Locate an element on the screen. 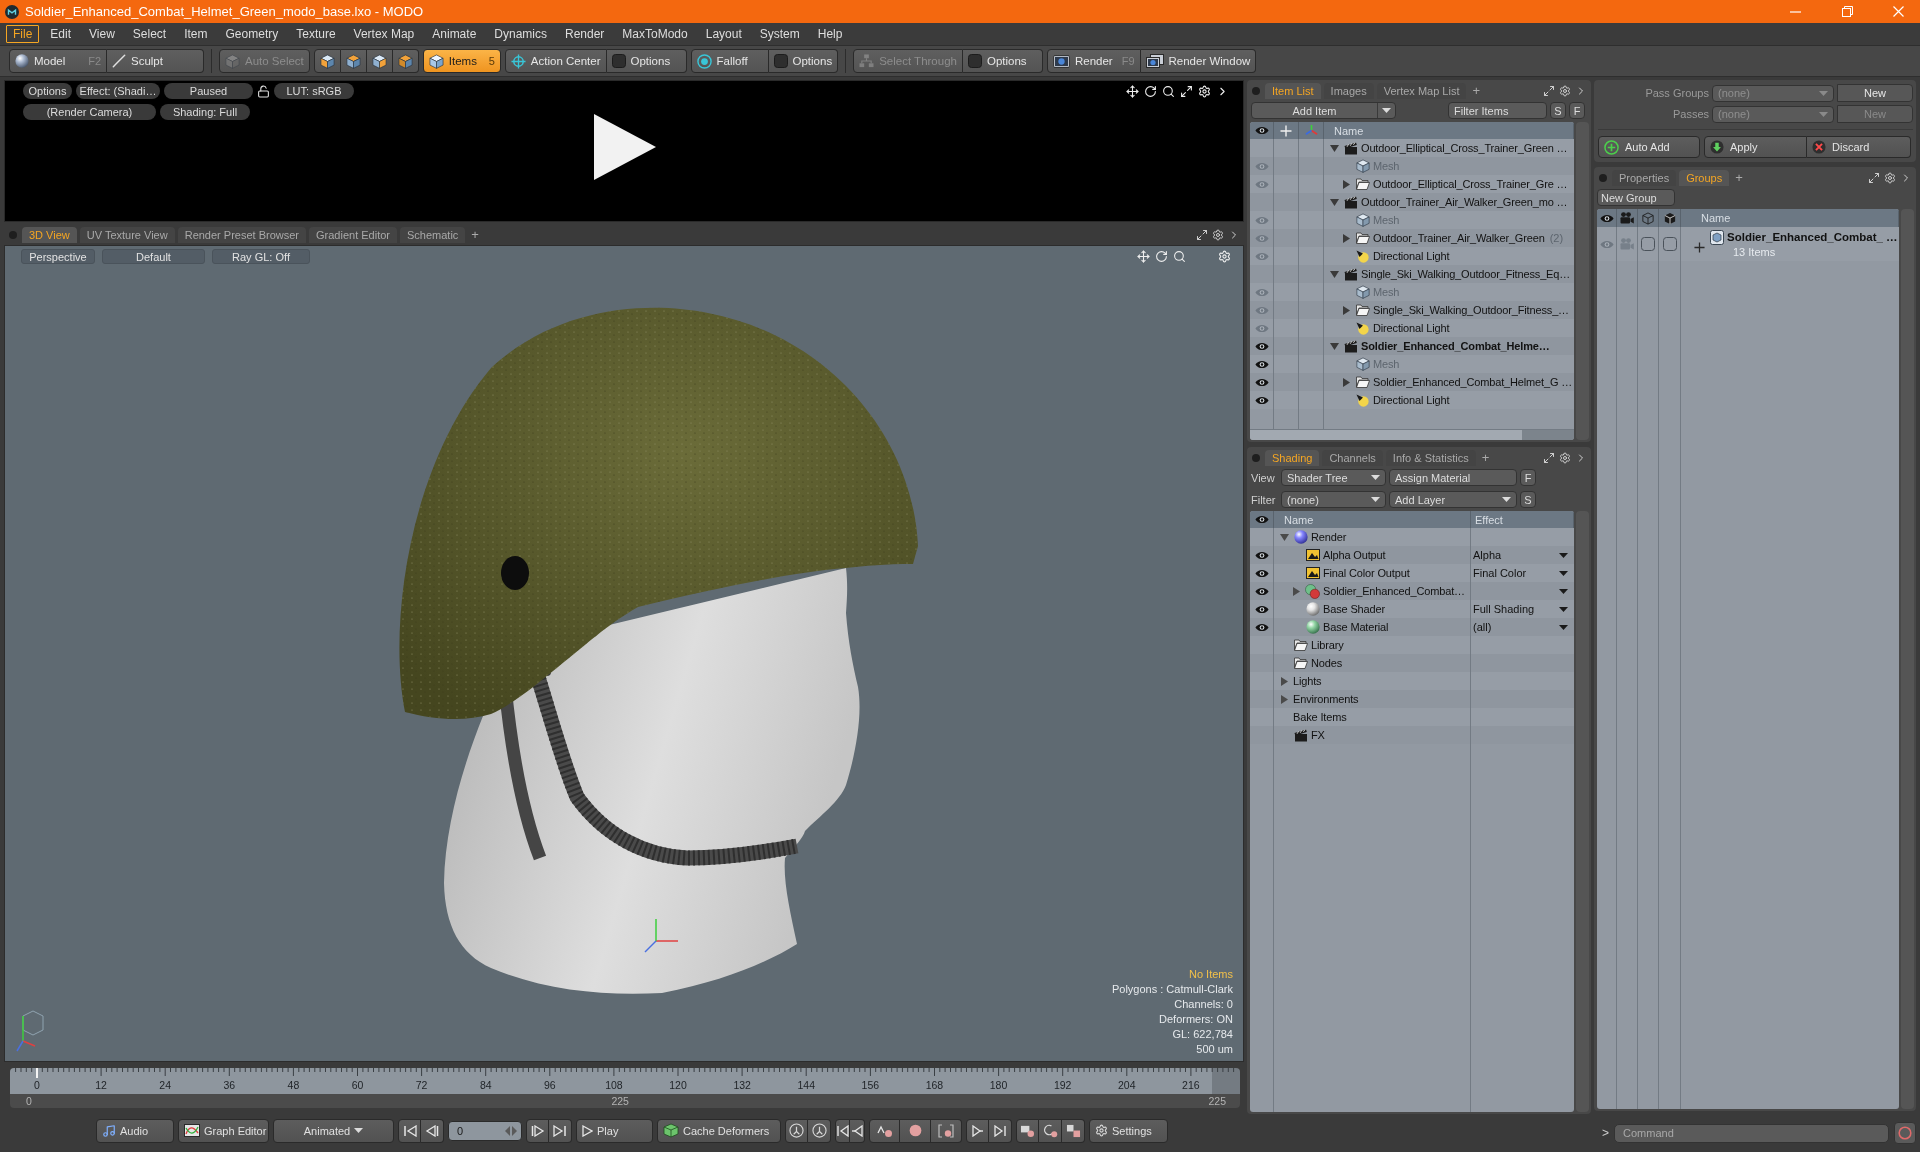 The height and width of the screenshot is (1152, 1920). plus-icon is located at coordinates (1699, 247).